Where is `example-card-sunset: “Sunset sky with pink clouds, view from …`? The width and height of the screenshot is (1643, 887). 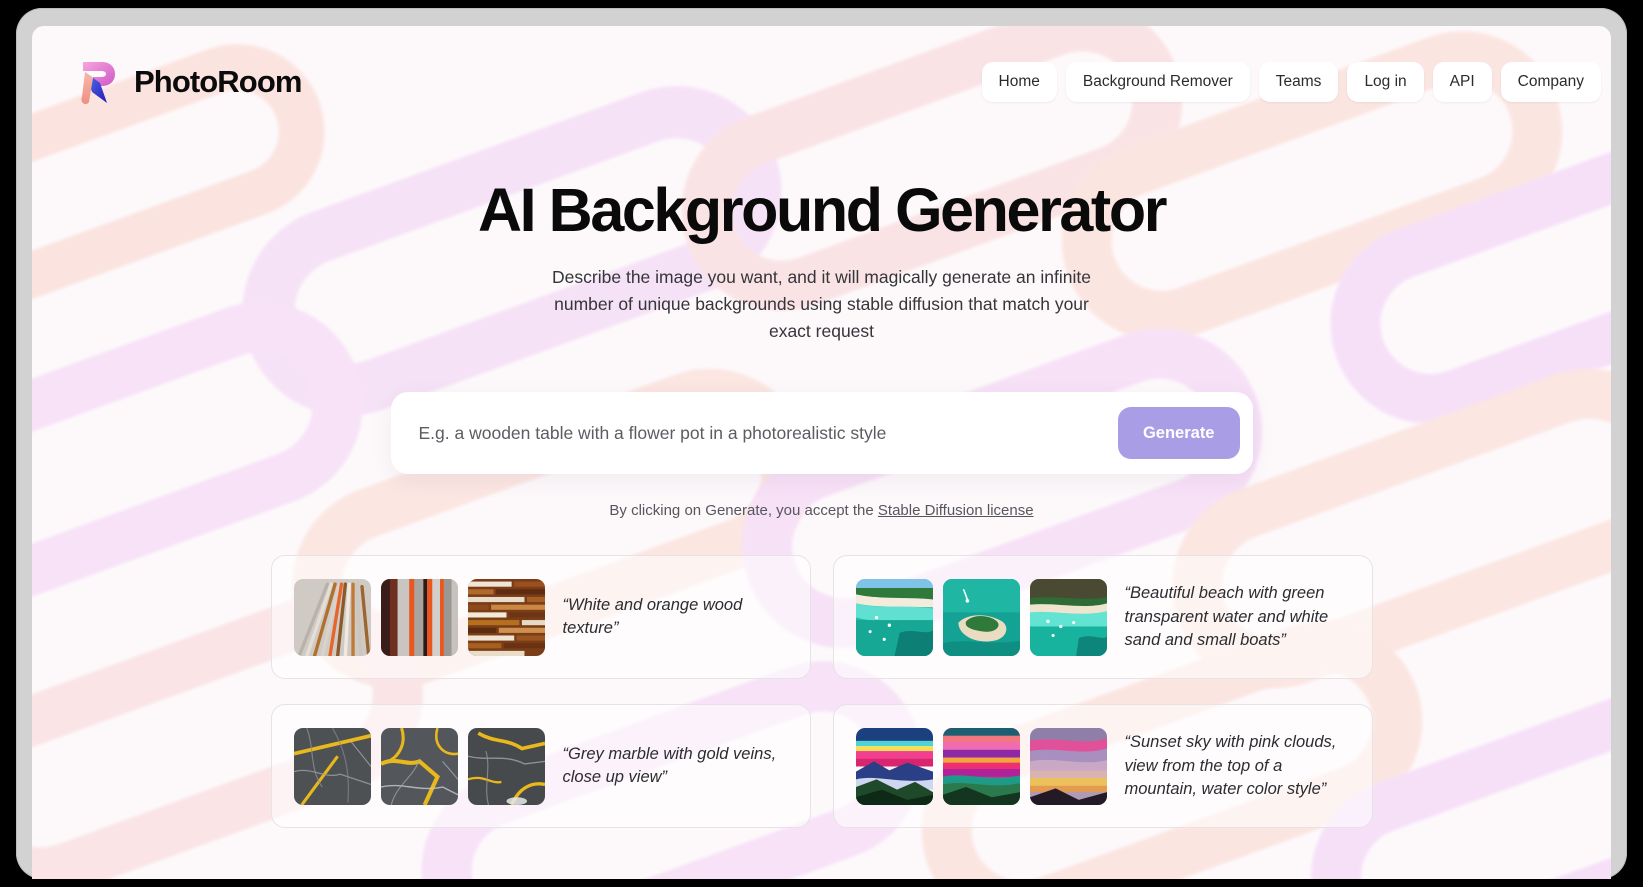 example-card-sunset: “Sunset sky with pink clouds, view from … is located at coordinates (1102, 766).